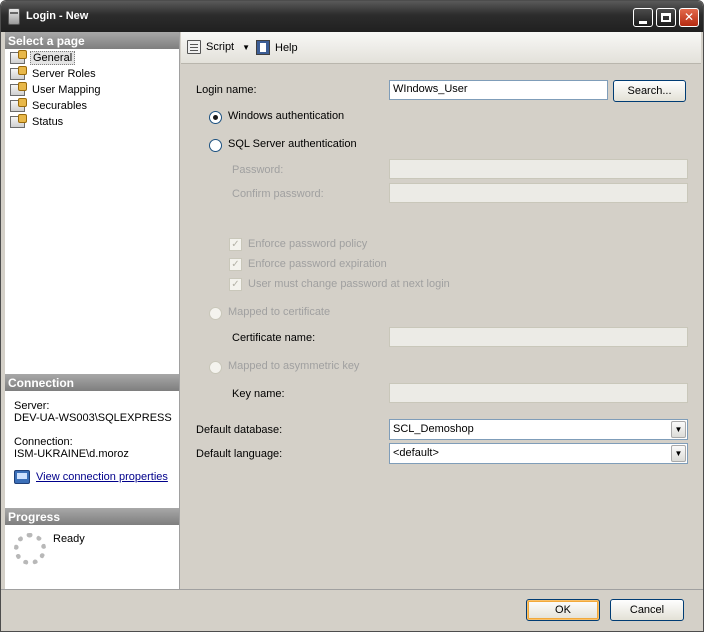  Describe the element at coordinates (317, 264) in the screenshot. I see `enforce-expiration-label: Enforce password expiration` at that location.